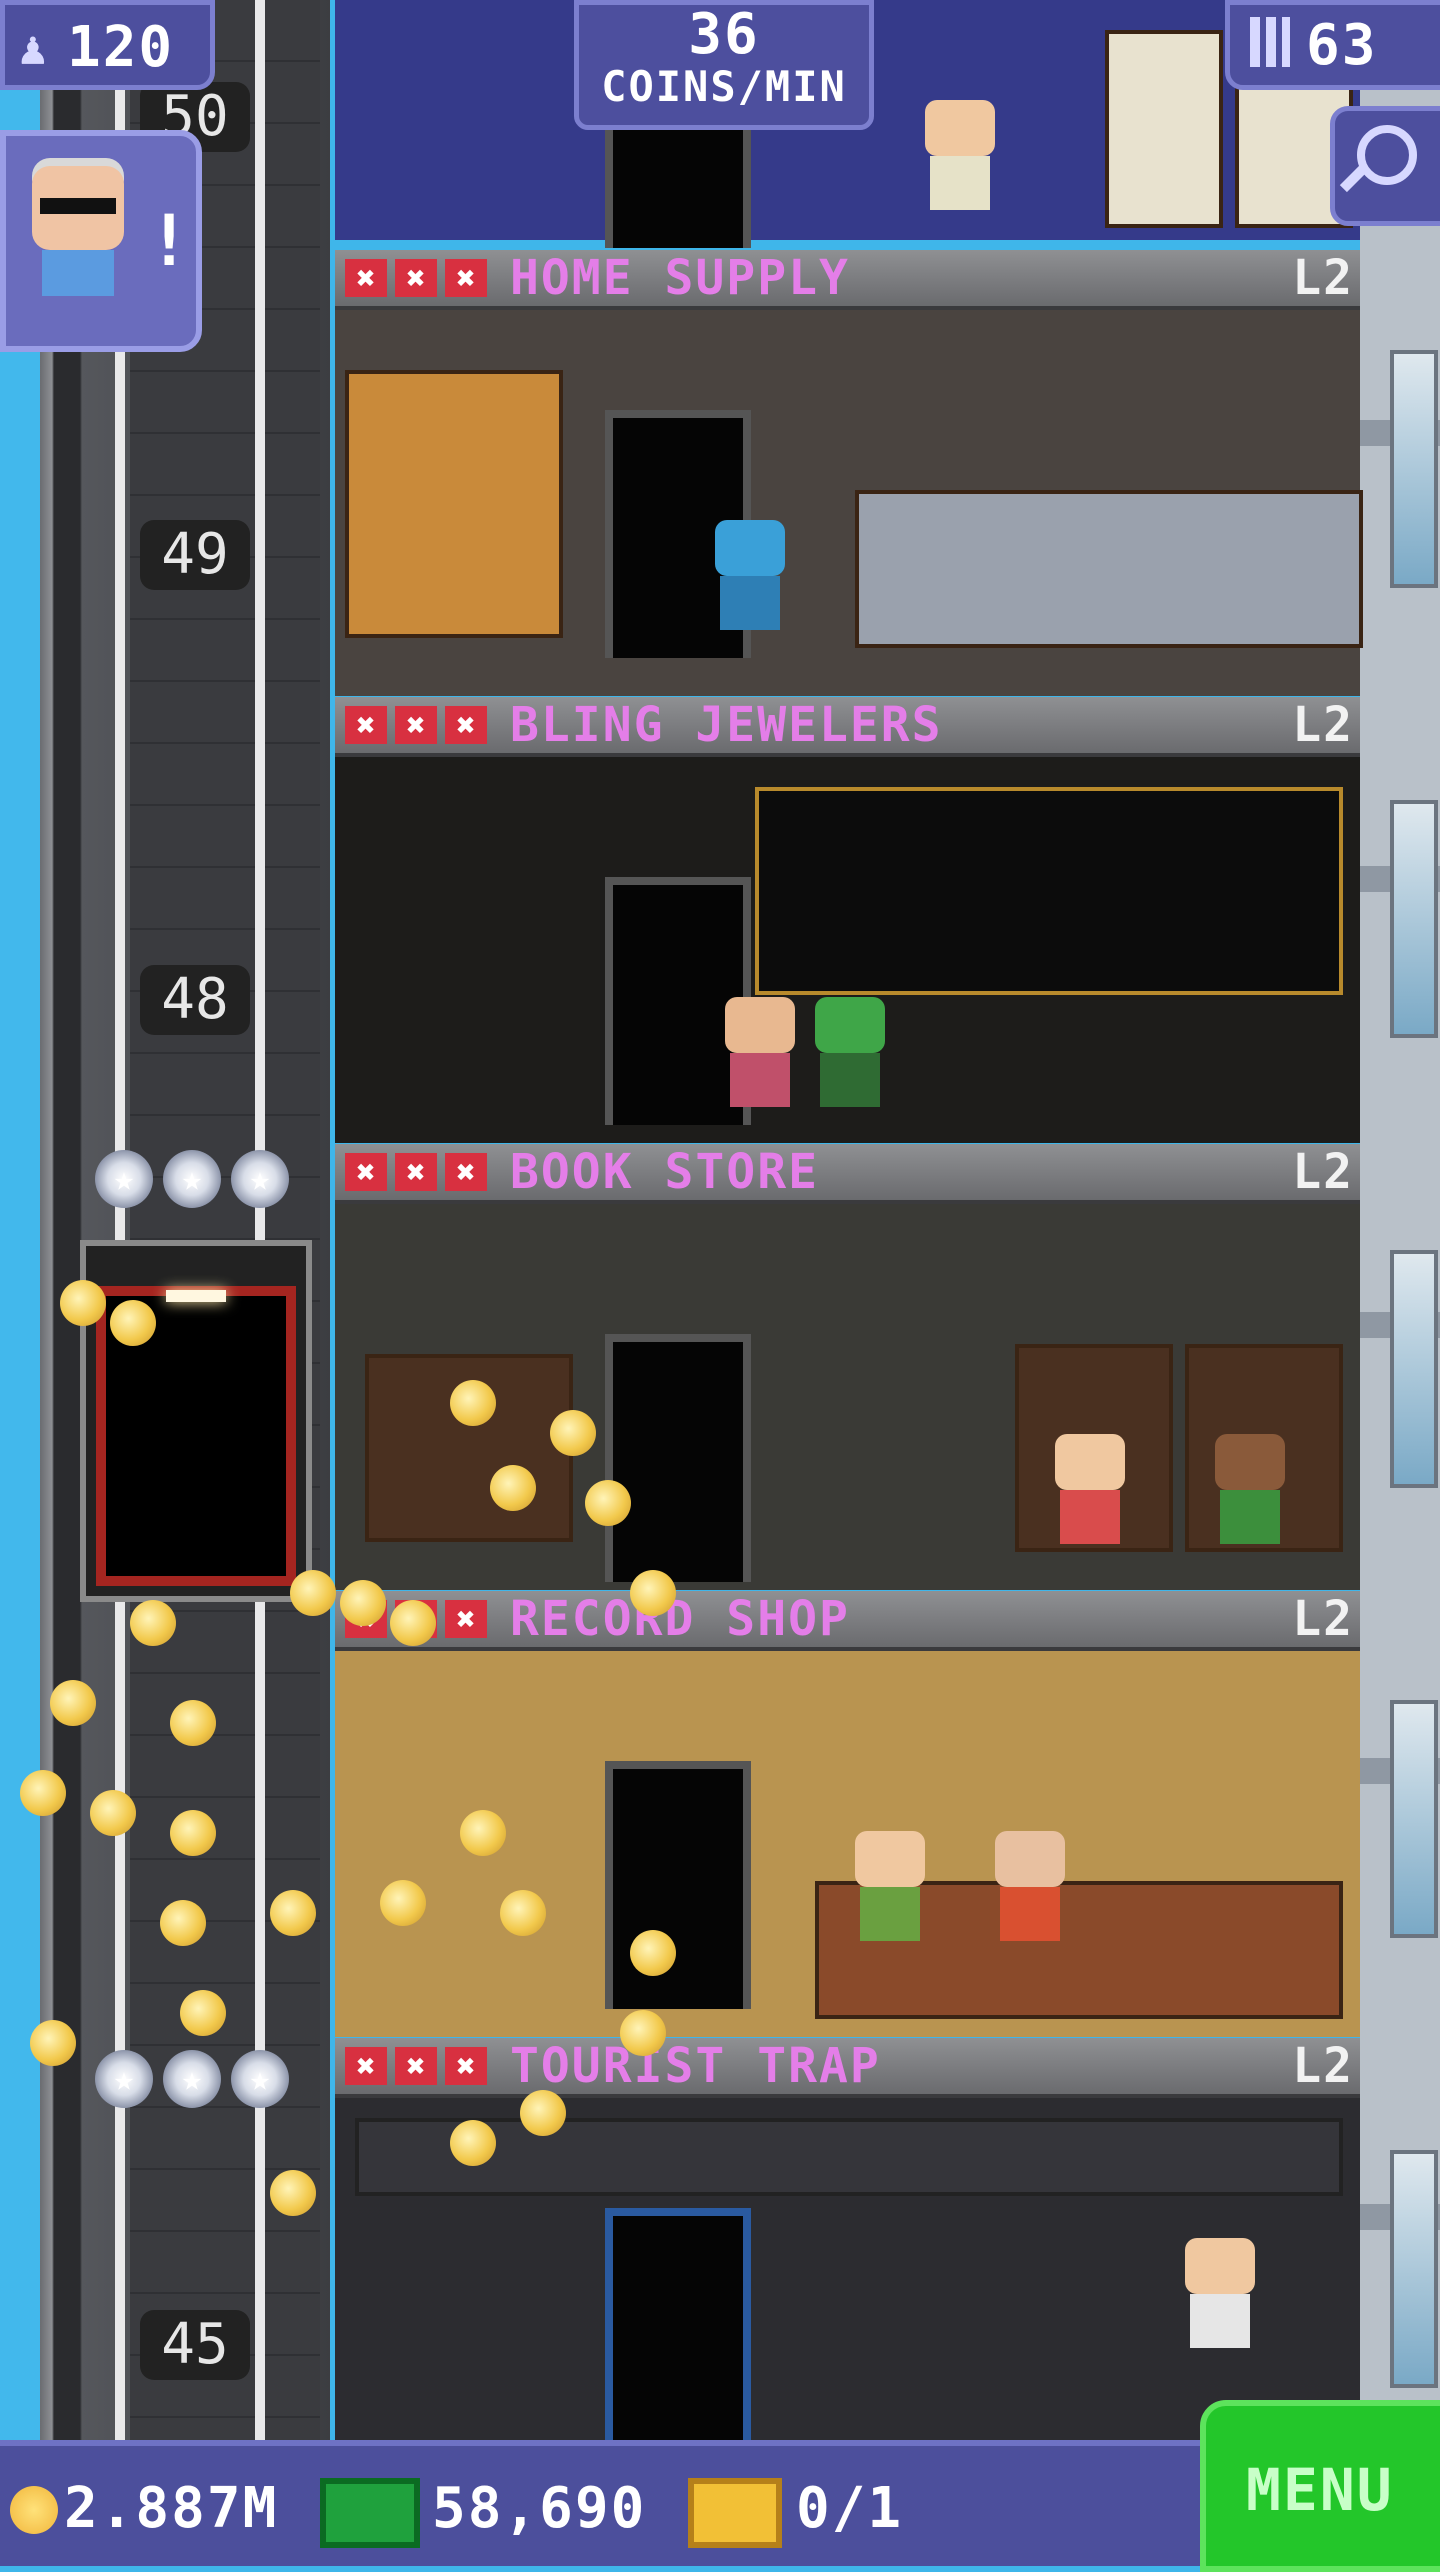 This screenshot has height=2572, width=1440. Describe the element at coordinates (724, 34) in the screenshot. I see `coins-per-min-value: 36` at that location.